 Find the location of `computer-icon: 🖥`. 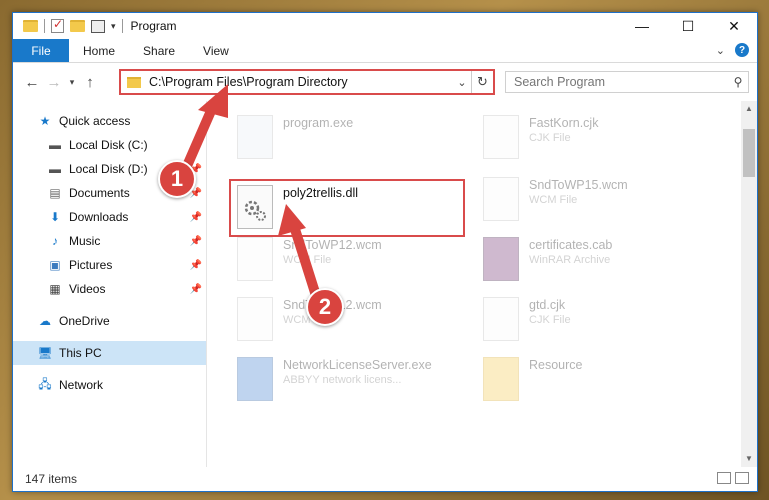

computer-icon: 🖥 is located at coordinates (45, 353).